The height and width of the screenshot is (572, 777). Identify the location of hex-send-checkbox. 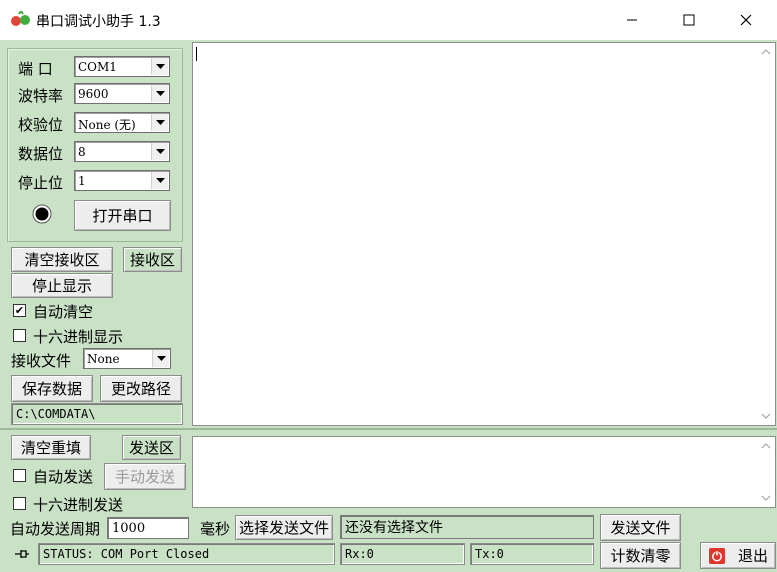
(19, 503).